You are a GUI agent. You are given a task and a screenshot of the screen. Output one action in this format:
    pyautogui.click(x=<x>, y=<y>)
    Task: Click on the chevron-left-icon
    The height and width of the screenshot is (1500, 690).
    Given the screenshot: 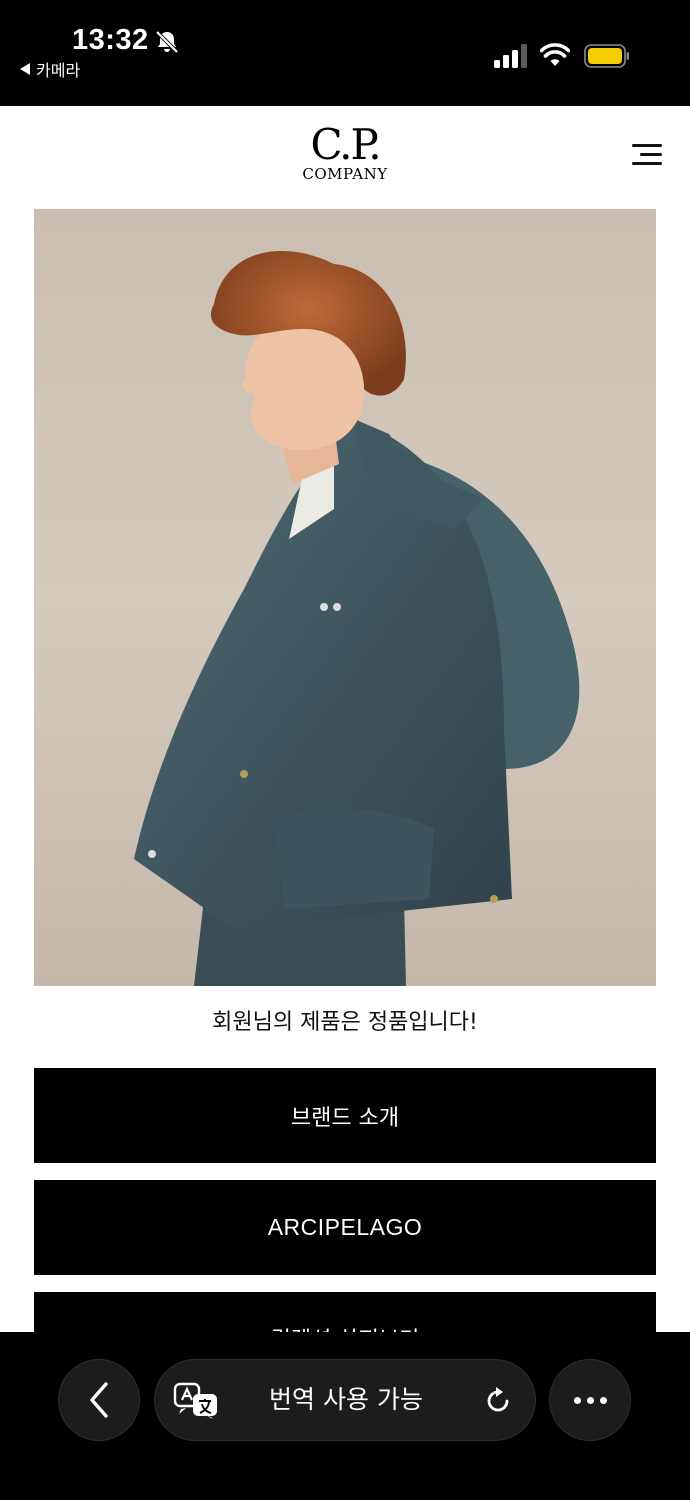 What is the action you would take?
    pyautogui.click(x=99, y=1400)
    